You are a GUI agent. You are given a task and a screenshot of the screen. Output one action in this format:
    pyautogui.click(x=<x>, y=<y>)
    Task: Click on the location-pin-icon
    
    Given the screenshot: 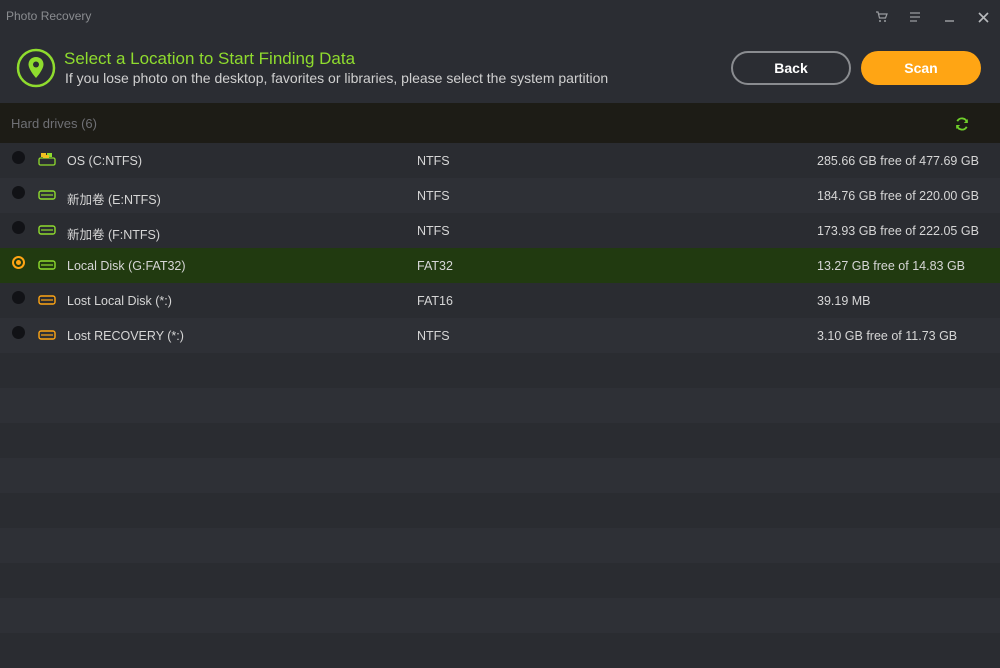 What is the action you would take?
    pyautogui.click(x=36, y=68)
    